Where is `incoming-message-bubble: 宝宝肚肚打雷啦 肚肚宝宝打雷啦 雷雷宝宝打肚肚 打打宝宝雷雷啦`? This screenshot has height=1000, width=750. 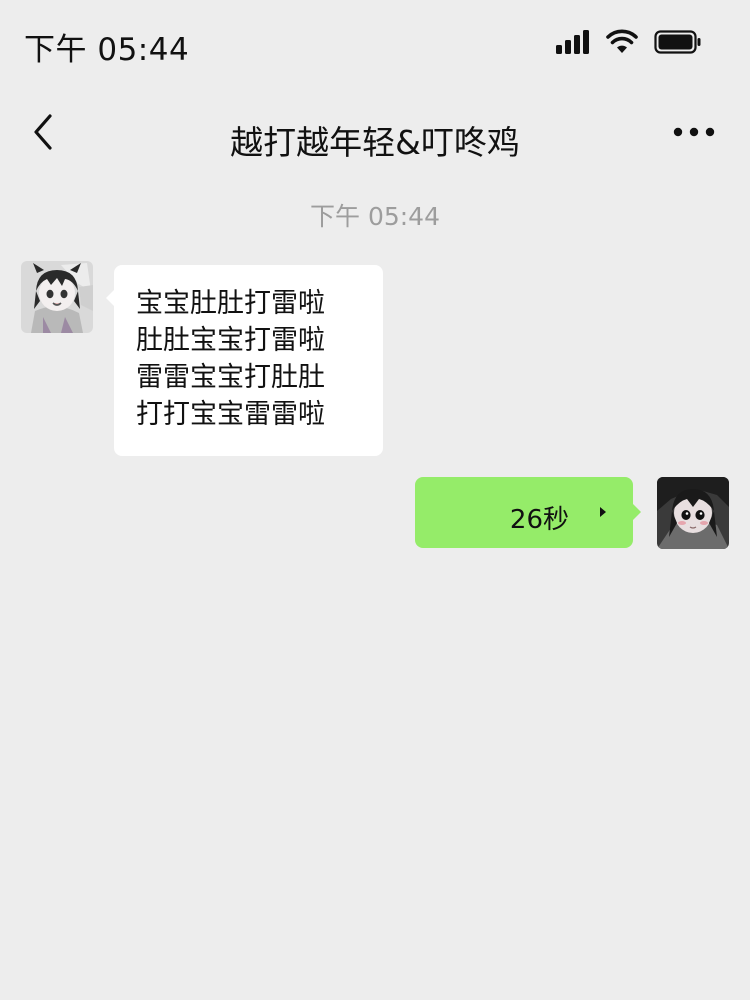
incoming-message-bubble: 宝宝肚肚打雷啦 肚肚宝宝打雷啦 雷雷宝宝打肚肚 打打宝宝雷雷啦 is located at coordinates (244, 360).